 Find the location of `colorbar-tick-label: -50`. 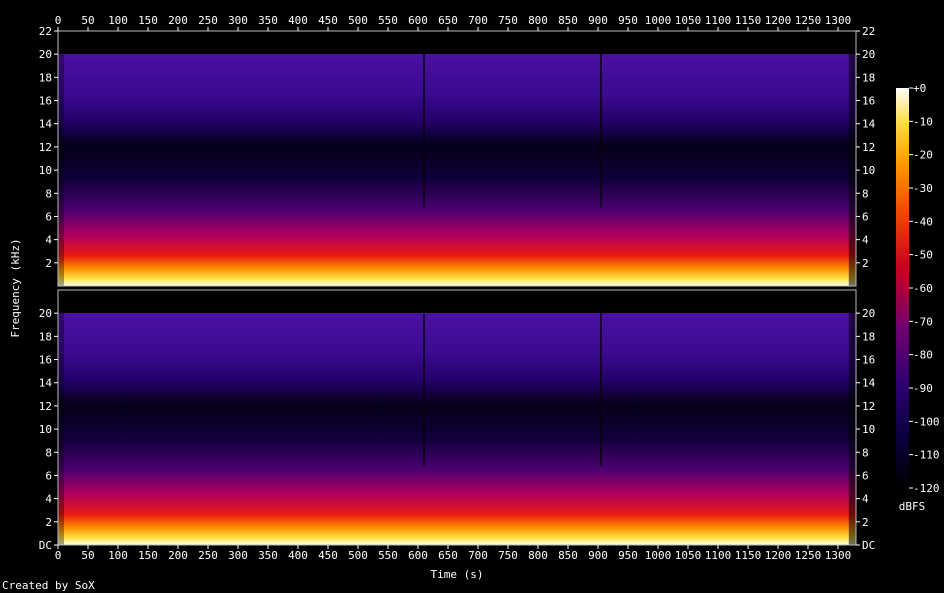

colorbar-tick-label: -50 is located at coordinates (923, 255).